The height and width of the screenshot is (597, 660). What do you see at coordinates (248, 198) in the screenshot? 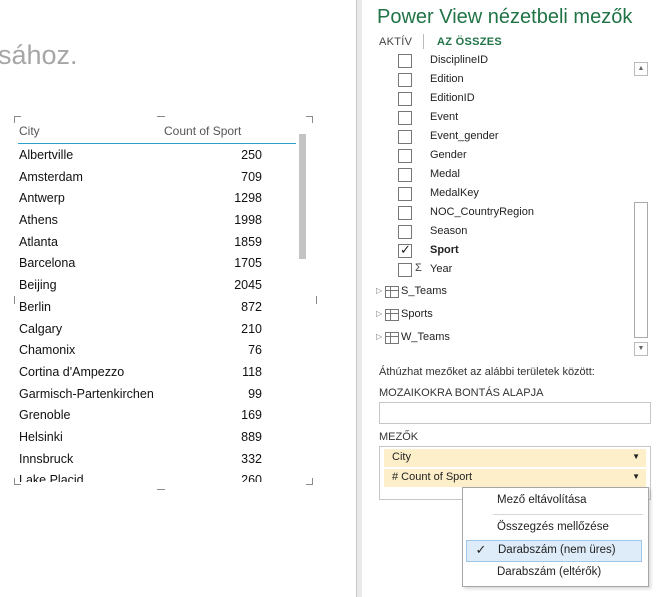
I see `cell-count-of-sport: 1298` at bounding box center [248, 198].